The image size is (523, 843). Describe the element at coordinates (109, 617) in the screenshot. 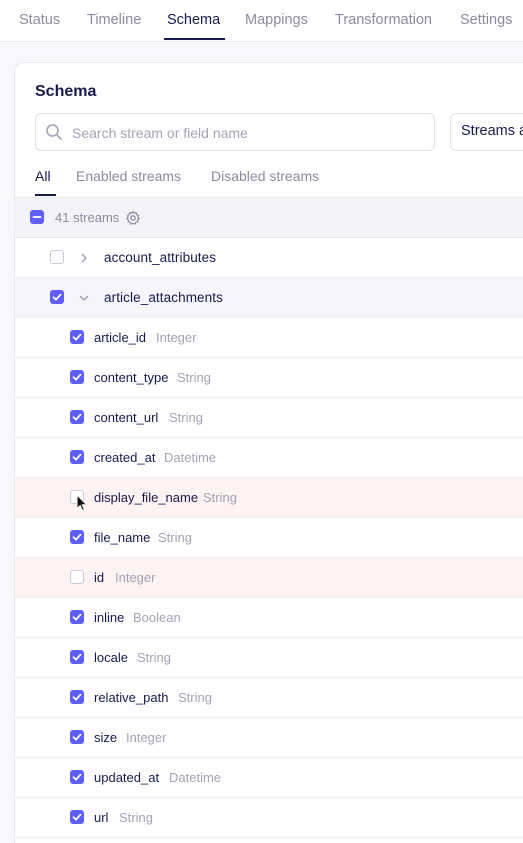

I see `field-name: inline` at that location.